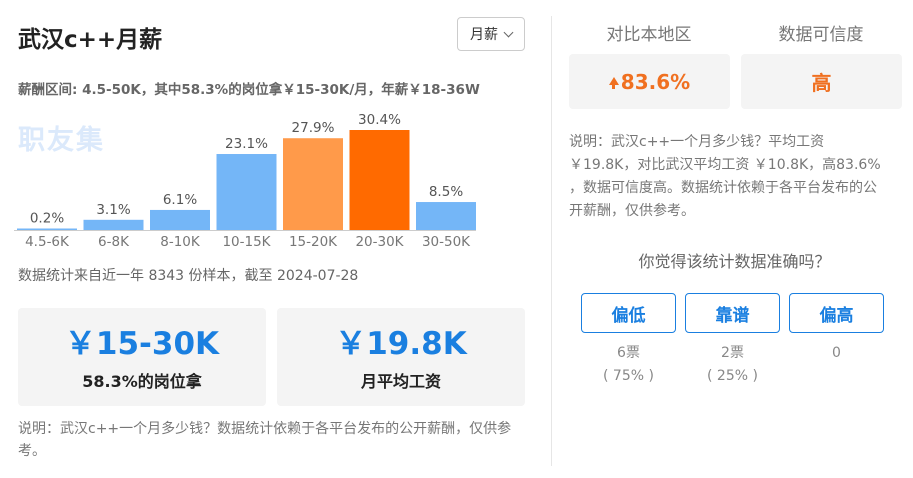 The height and width of the screenshot is (478, 913). I want to click on sample-info-text: 数据统计来自近一年 8343 份样本，截至 2024-07-28, so click(188, 276).